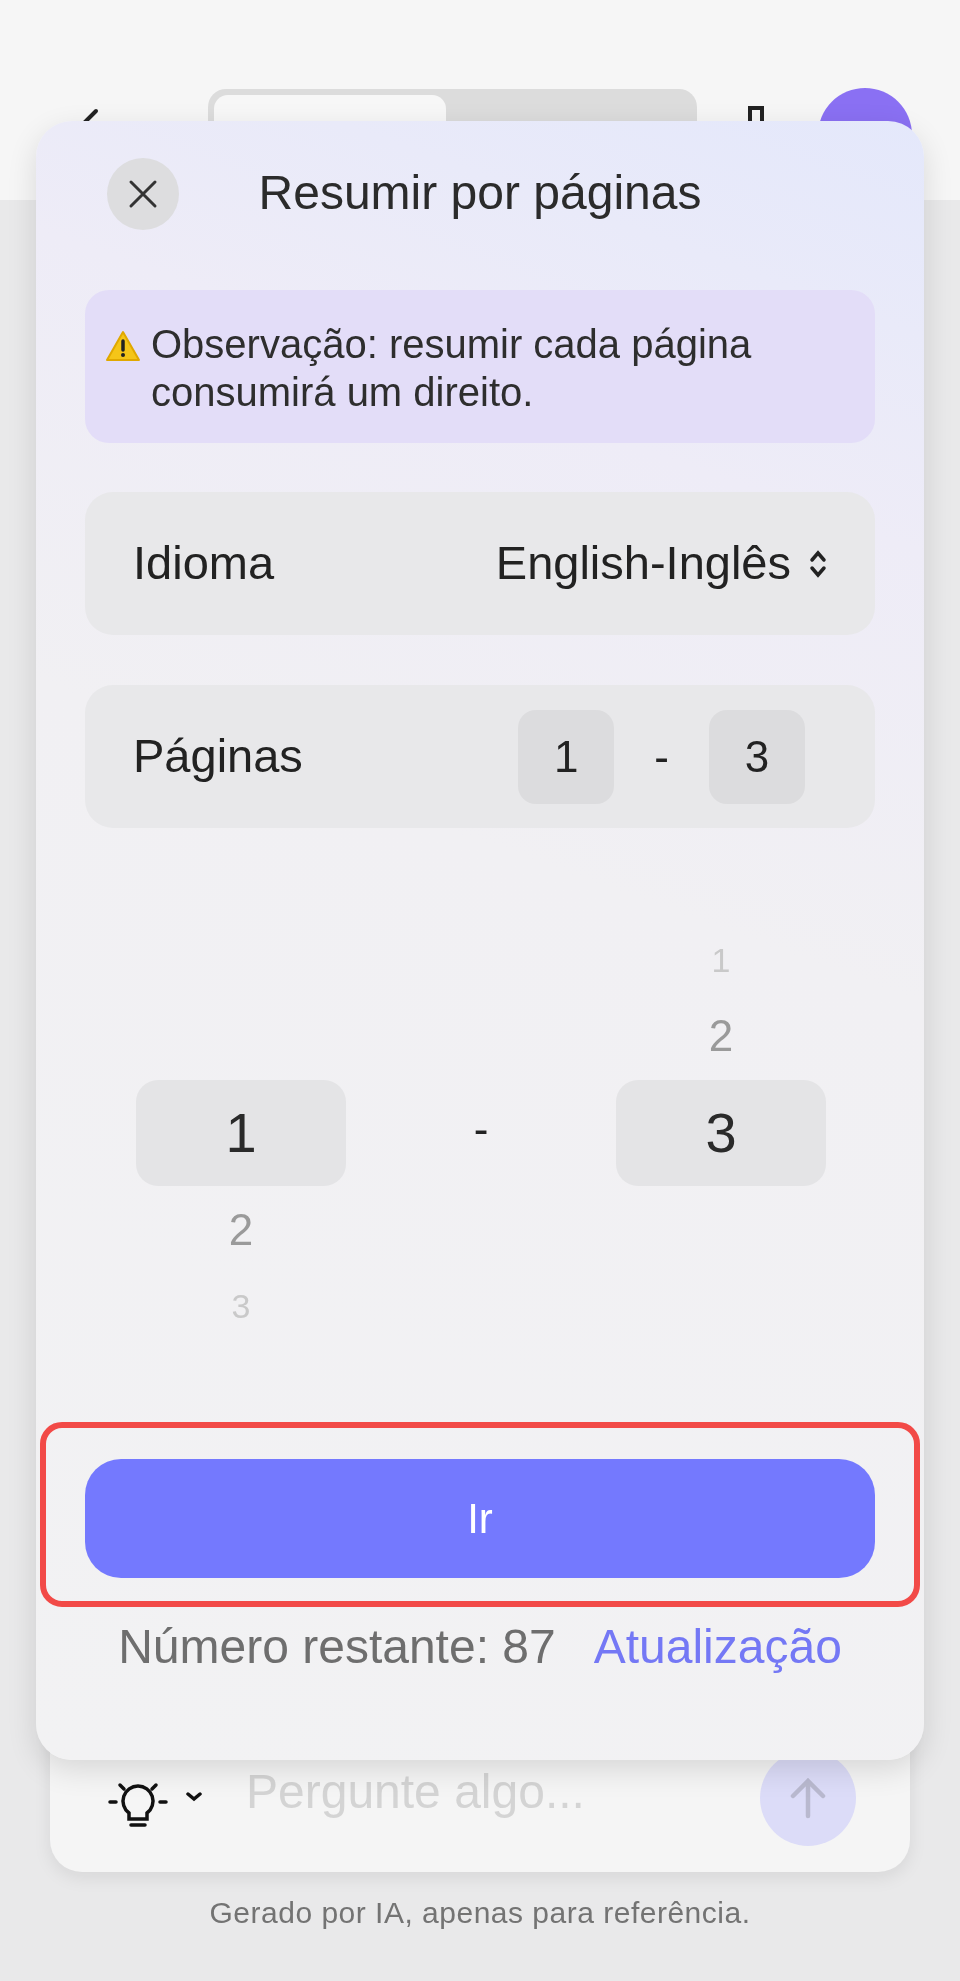 The height and width of the screenshot is (1981, 960). Describe the element at coordinates (566, 756) in the screenshot. I see `page-from-field: 1` at that location.